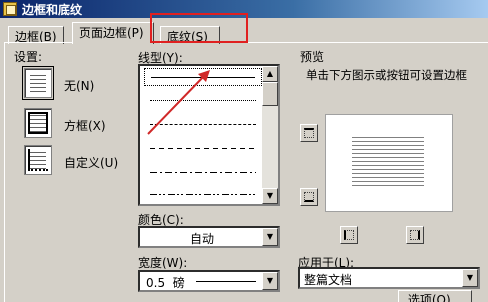 The image size is (488, 302). Describe the element at coordinates (226, 281) in the screenshot. I see `width-sample-line` at that location.